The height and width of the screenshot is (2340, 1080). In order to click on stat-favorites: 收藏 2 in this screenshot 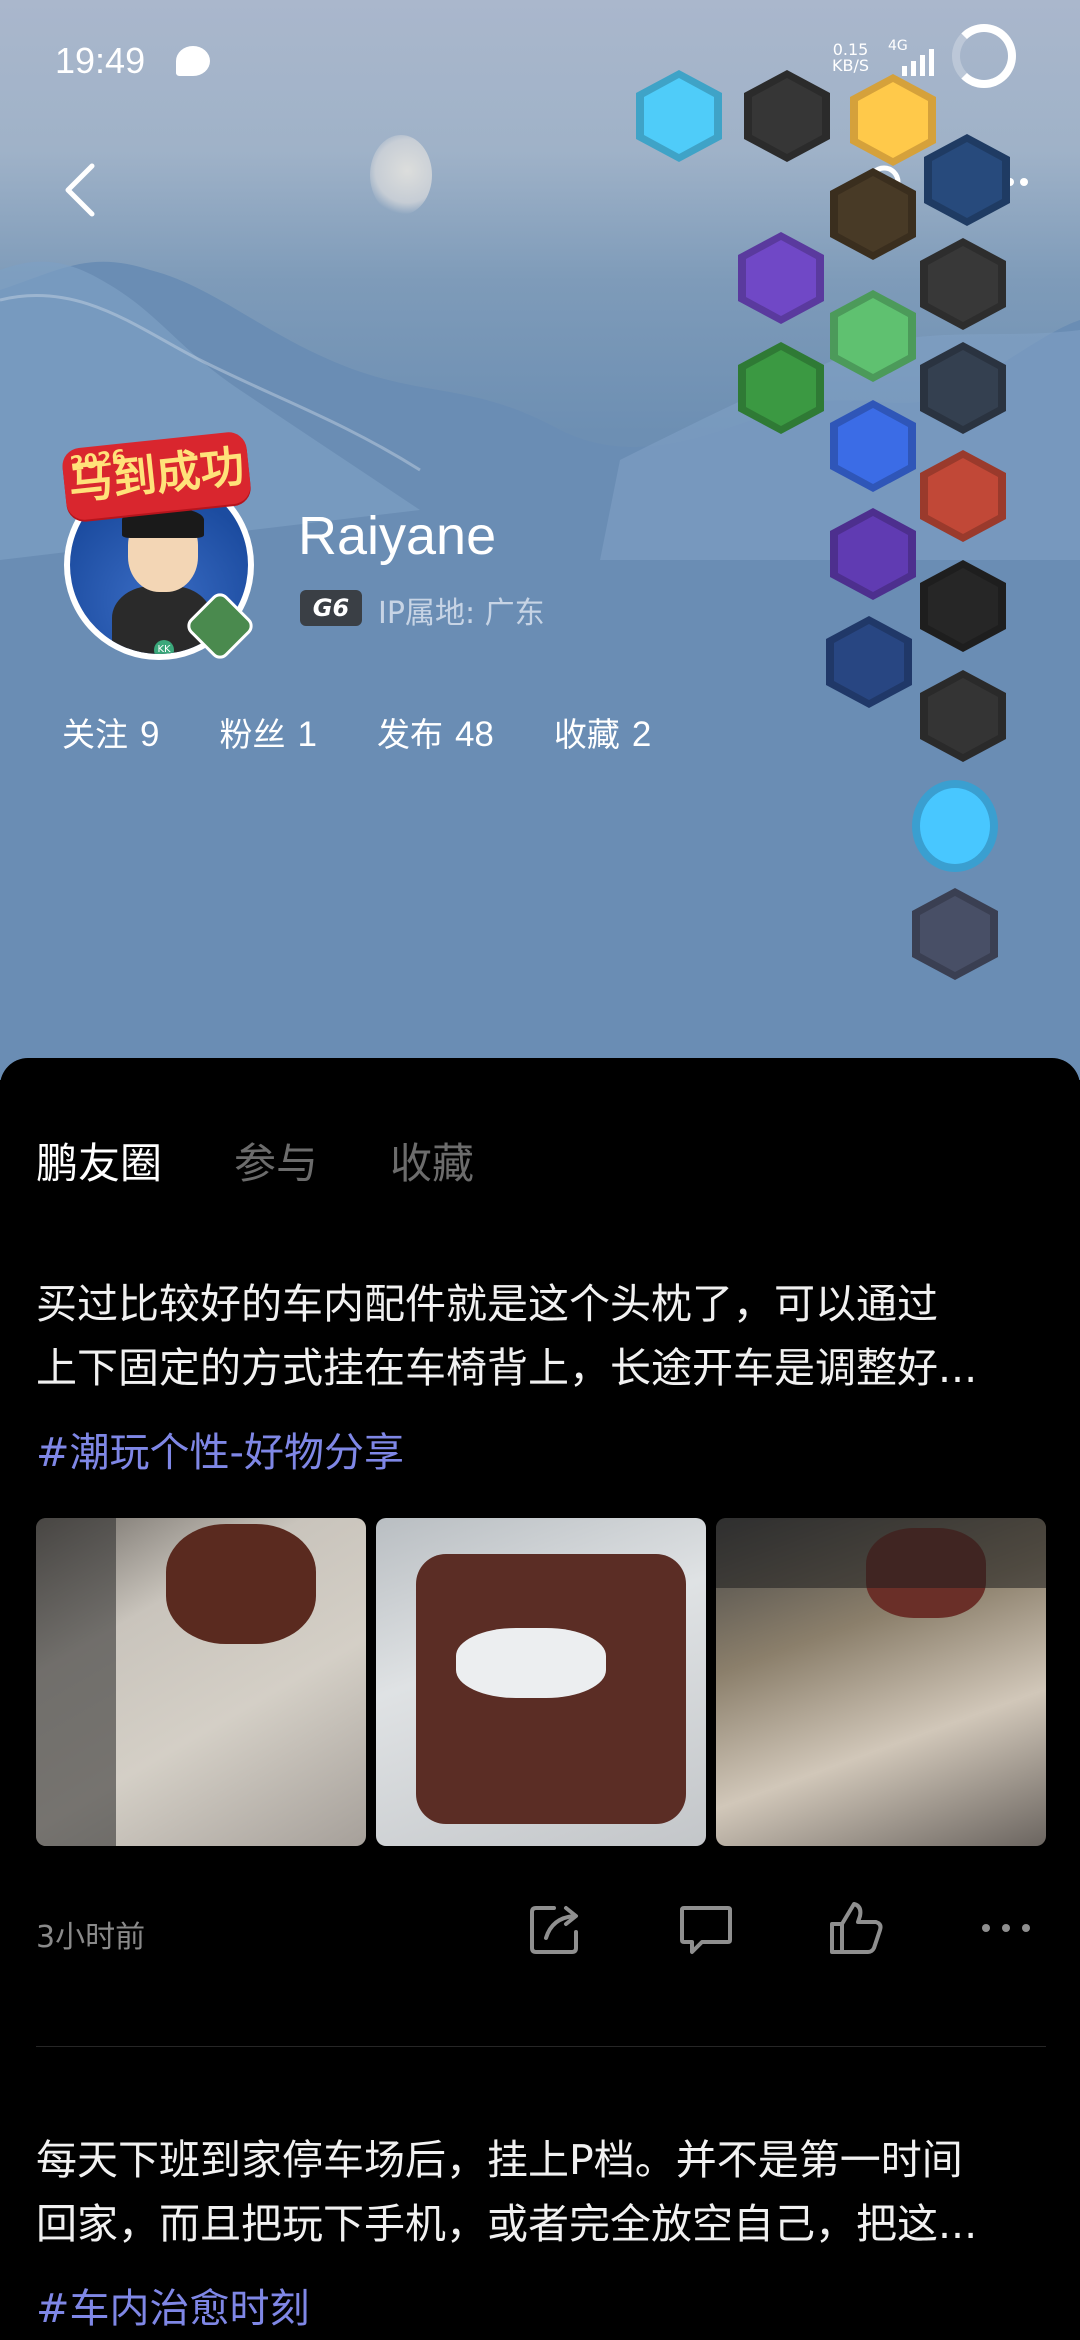, I will do `click(602, 732)`.